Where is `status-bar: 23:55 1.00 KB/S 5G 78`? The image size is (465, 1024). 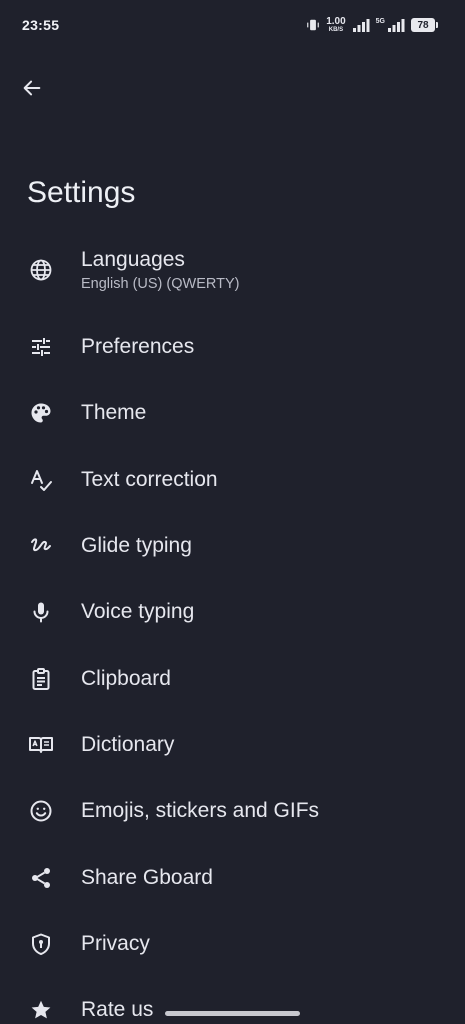
status-bar: 23:55 1.00 KB/S 5G 78 is located at coordinates (232, 25).